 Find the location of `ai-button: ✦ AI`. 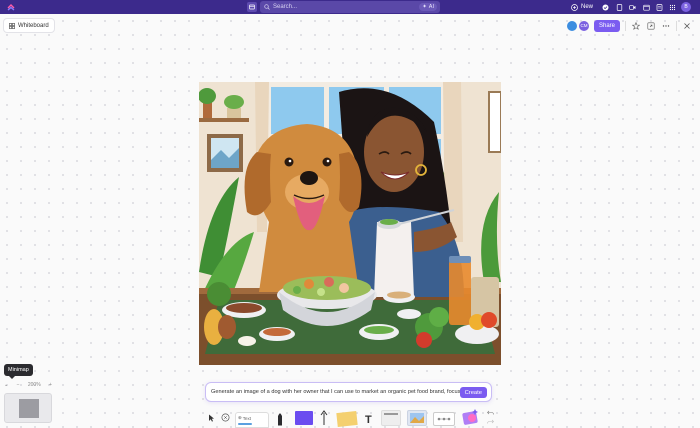

ai-button: ✦ AI is located at coordinates (428, 7).